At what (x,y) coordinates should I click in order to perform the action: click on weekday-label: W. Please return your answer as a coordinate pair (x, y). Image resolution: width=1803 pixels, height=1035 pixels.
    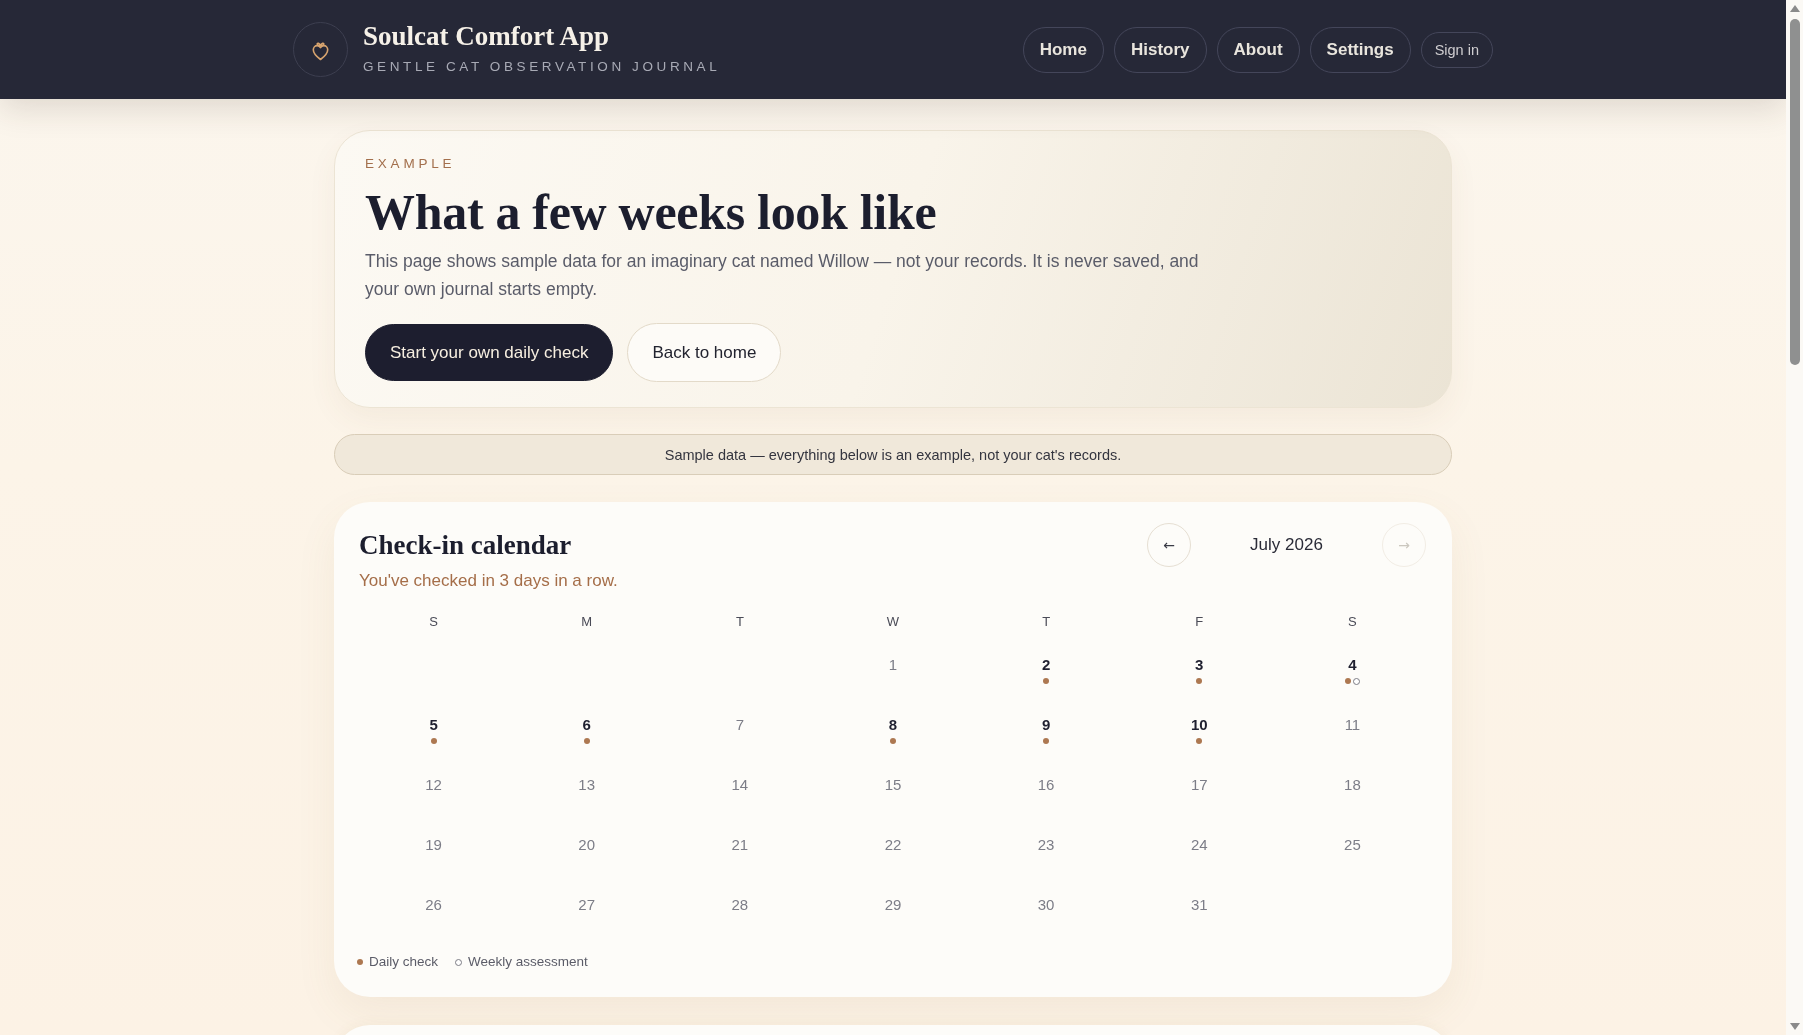
    Looking at the image, I should click on (893, 622).